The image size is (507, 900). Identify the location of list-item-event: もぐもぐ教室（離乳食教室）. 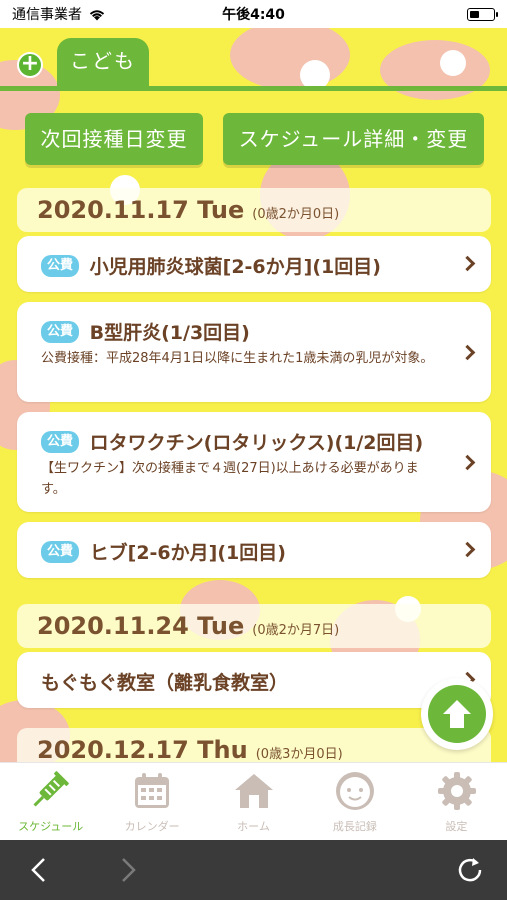
(254, 680).